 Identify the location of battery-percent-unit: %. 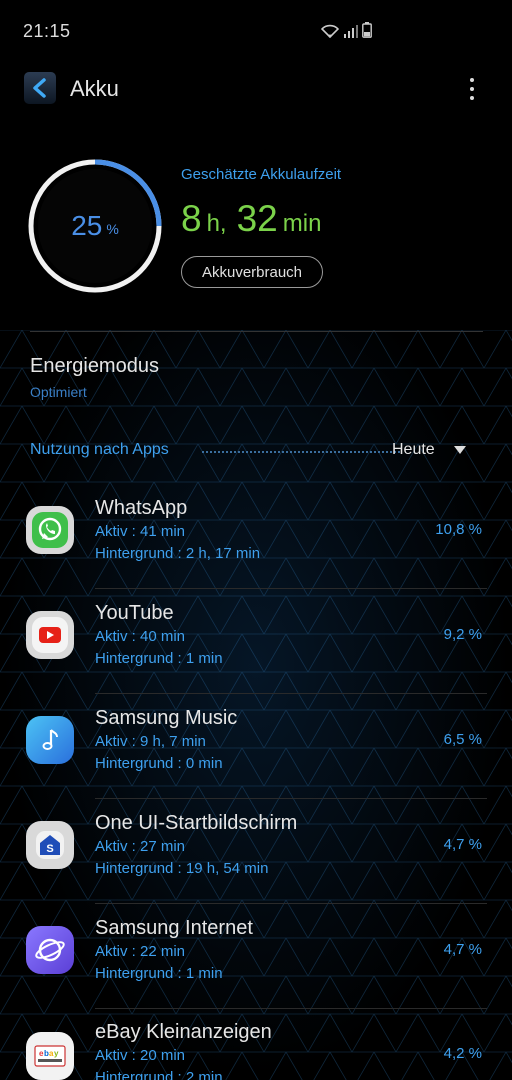
(112, 229).